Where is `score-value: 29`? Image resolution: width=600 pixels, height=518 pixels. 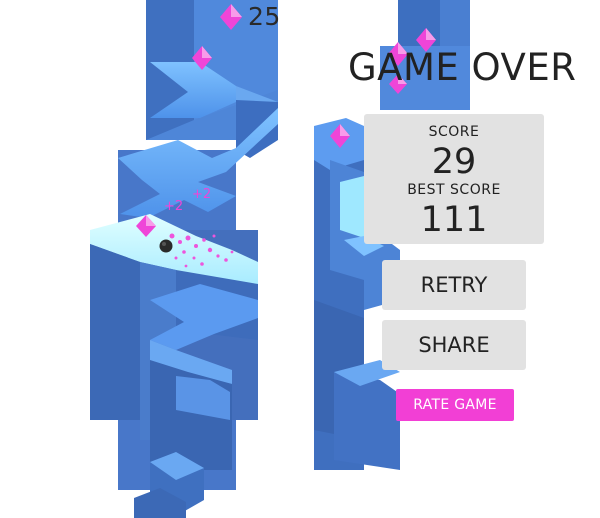
score-value: 29 is located at coordinates (454, 162).